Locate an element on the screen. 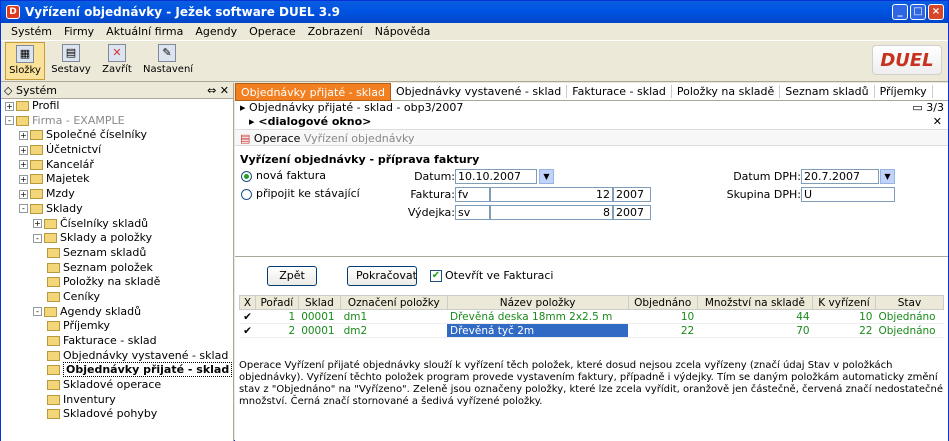 This screenshot has height=441, width=949. vydejka-prefix-input: sv is located at coordinates (472, 212).